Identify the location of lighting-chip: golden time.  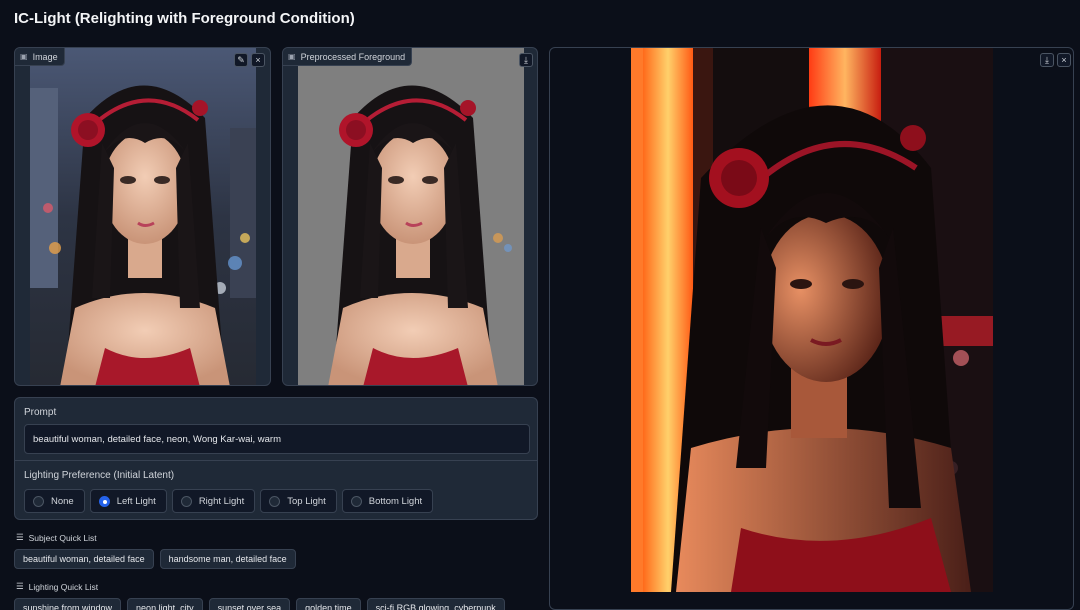
(328, 604).